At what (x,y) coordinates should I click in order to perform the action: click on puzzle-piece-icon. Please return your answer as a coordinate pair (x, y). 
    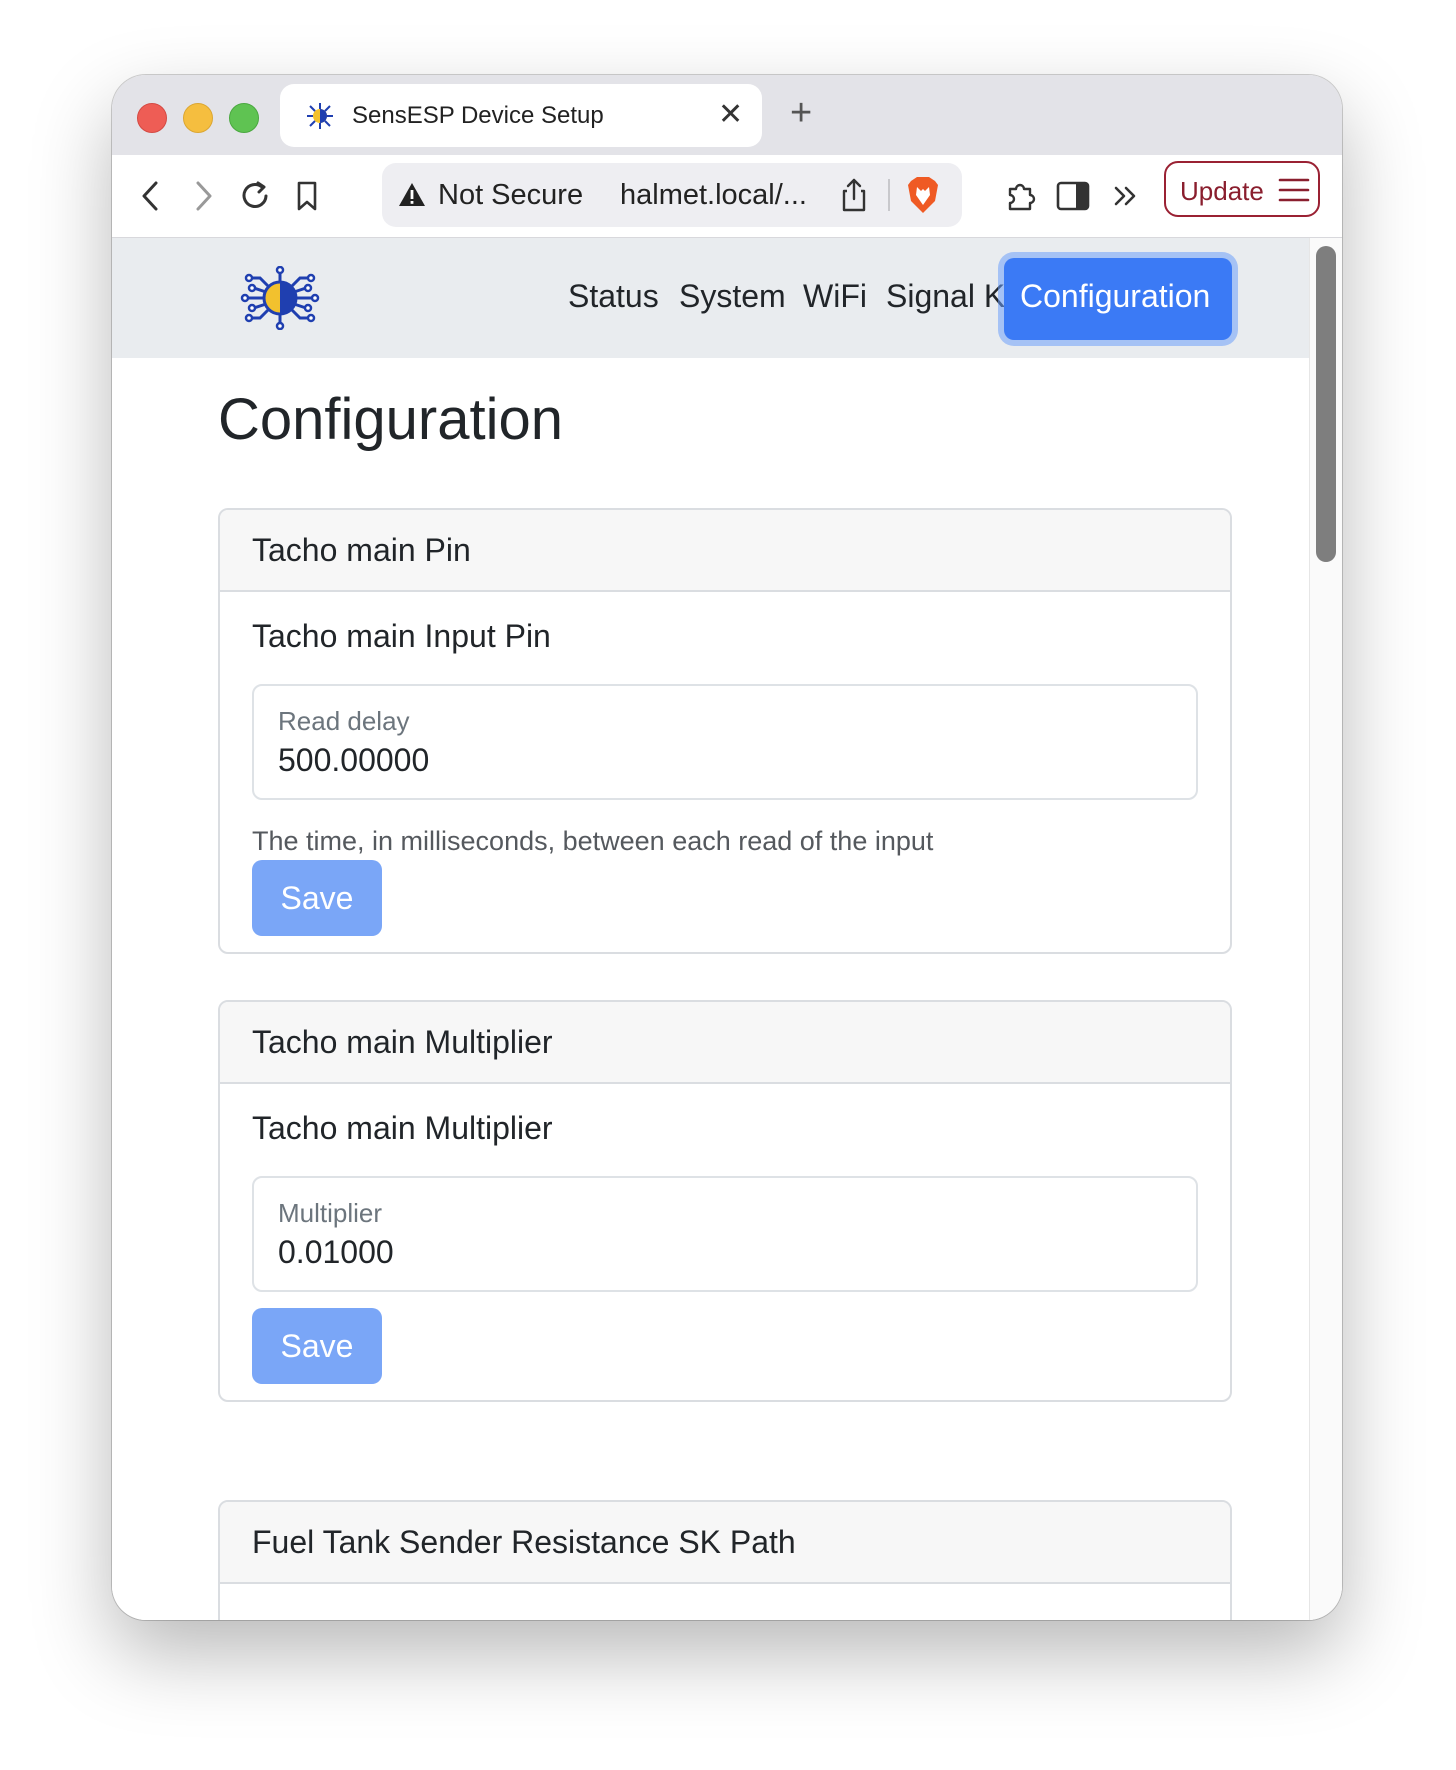
    Looking at the image, I should click on (1022, 197).